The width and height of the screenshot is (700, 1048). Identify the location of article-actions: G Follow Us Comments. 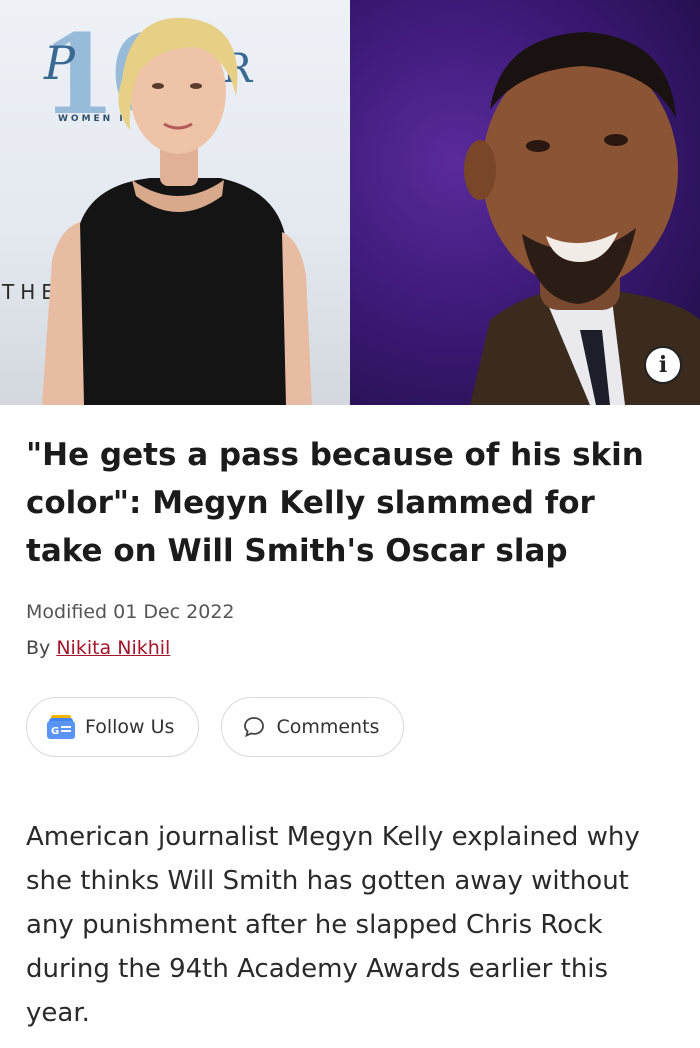
(350, 727).